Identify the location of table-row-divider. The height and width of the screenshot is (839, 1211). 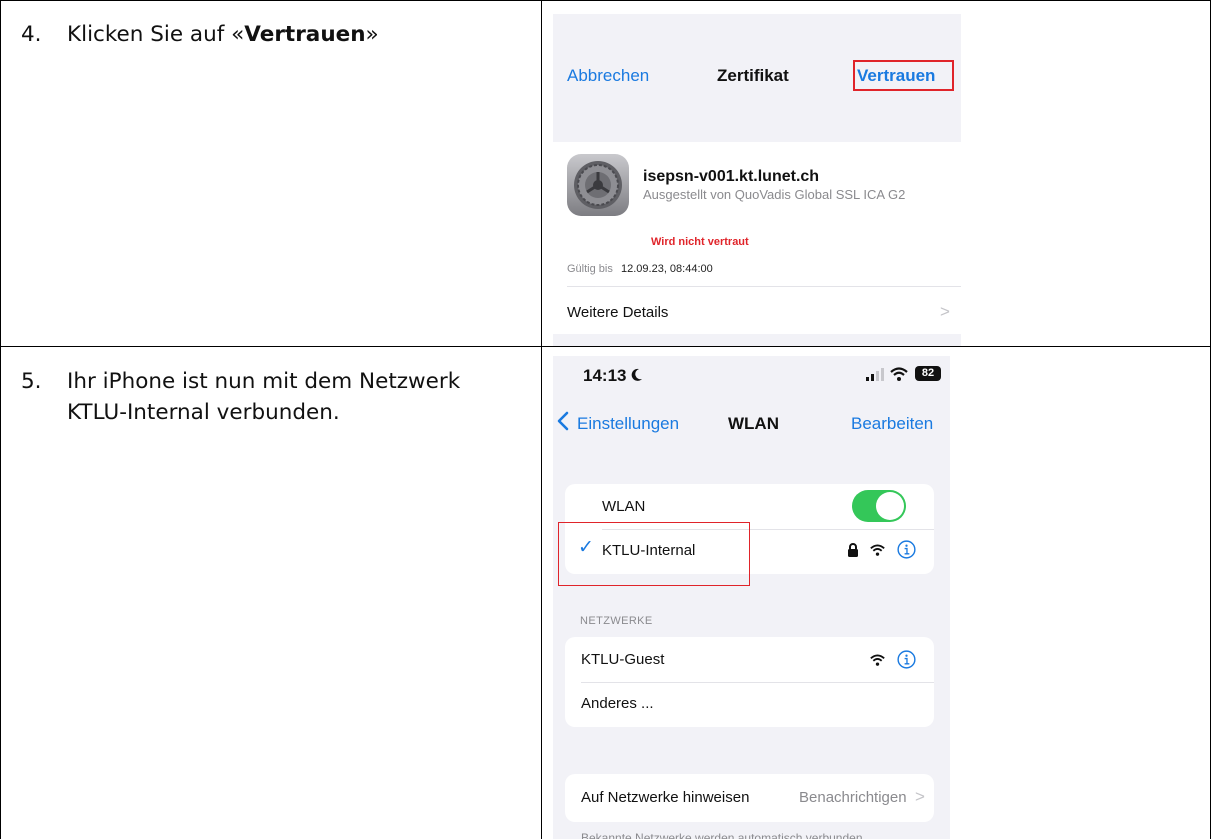
(605, 346).